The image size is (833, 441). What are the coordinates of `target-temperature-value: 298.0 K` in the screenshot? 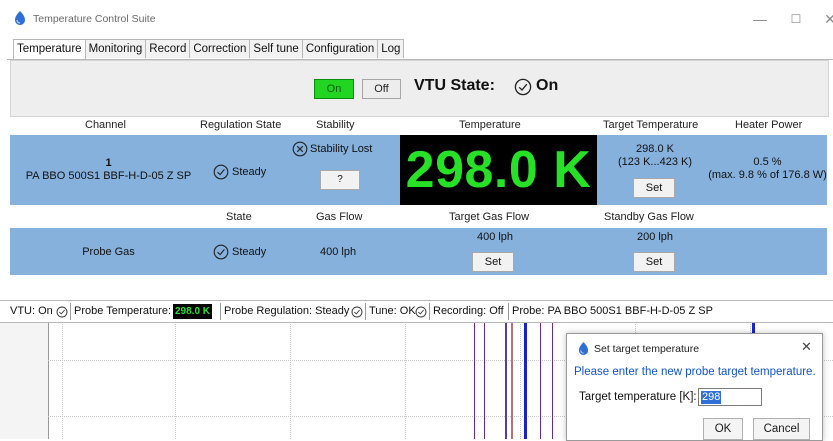 It's located at (655, 149).